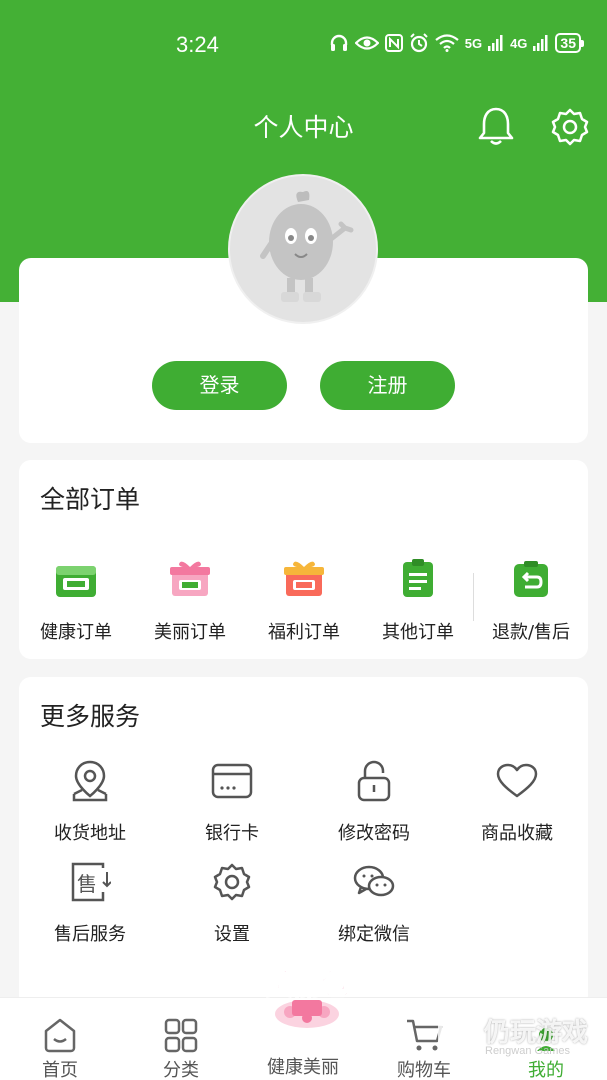  I want to click on order-other-label: 其他订单, so click(418, 632).